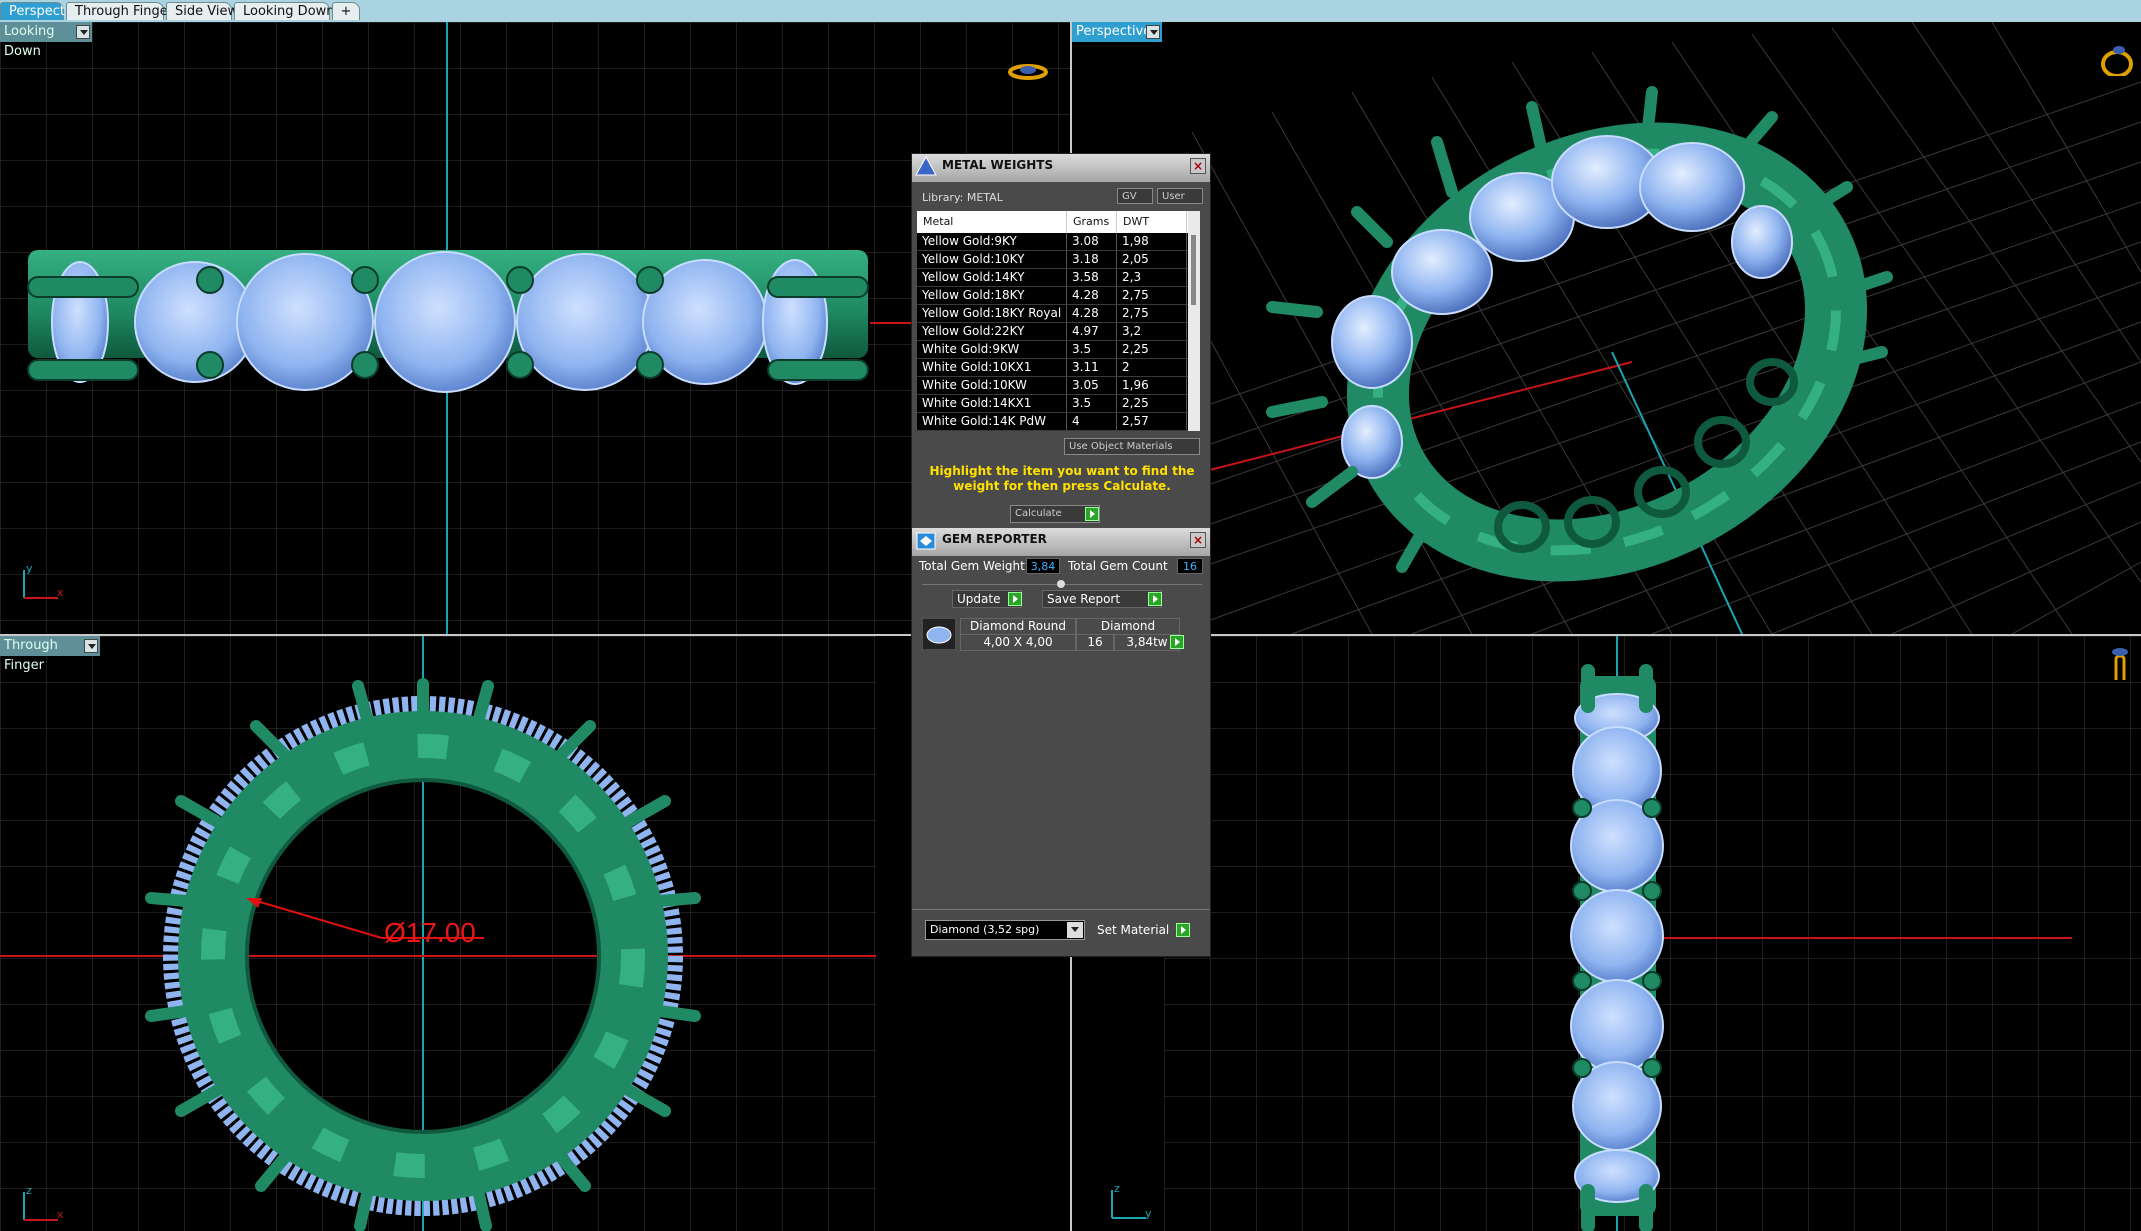 The height and width of the screenshot is (1231, 2141). I want to click on dwt-cell: 2,75, so click(1152, 295).